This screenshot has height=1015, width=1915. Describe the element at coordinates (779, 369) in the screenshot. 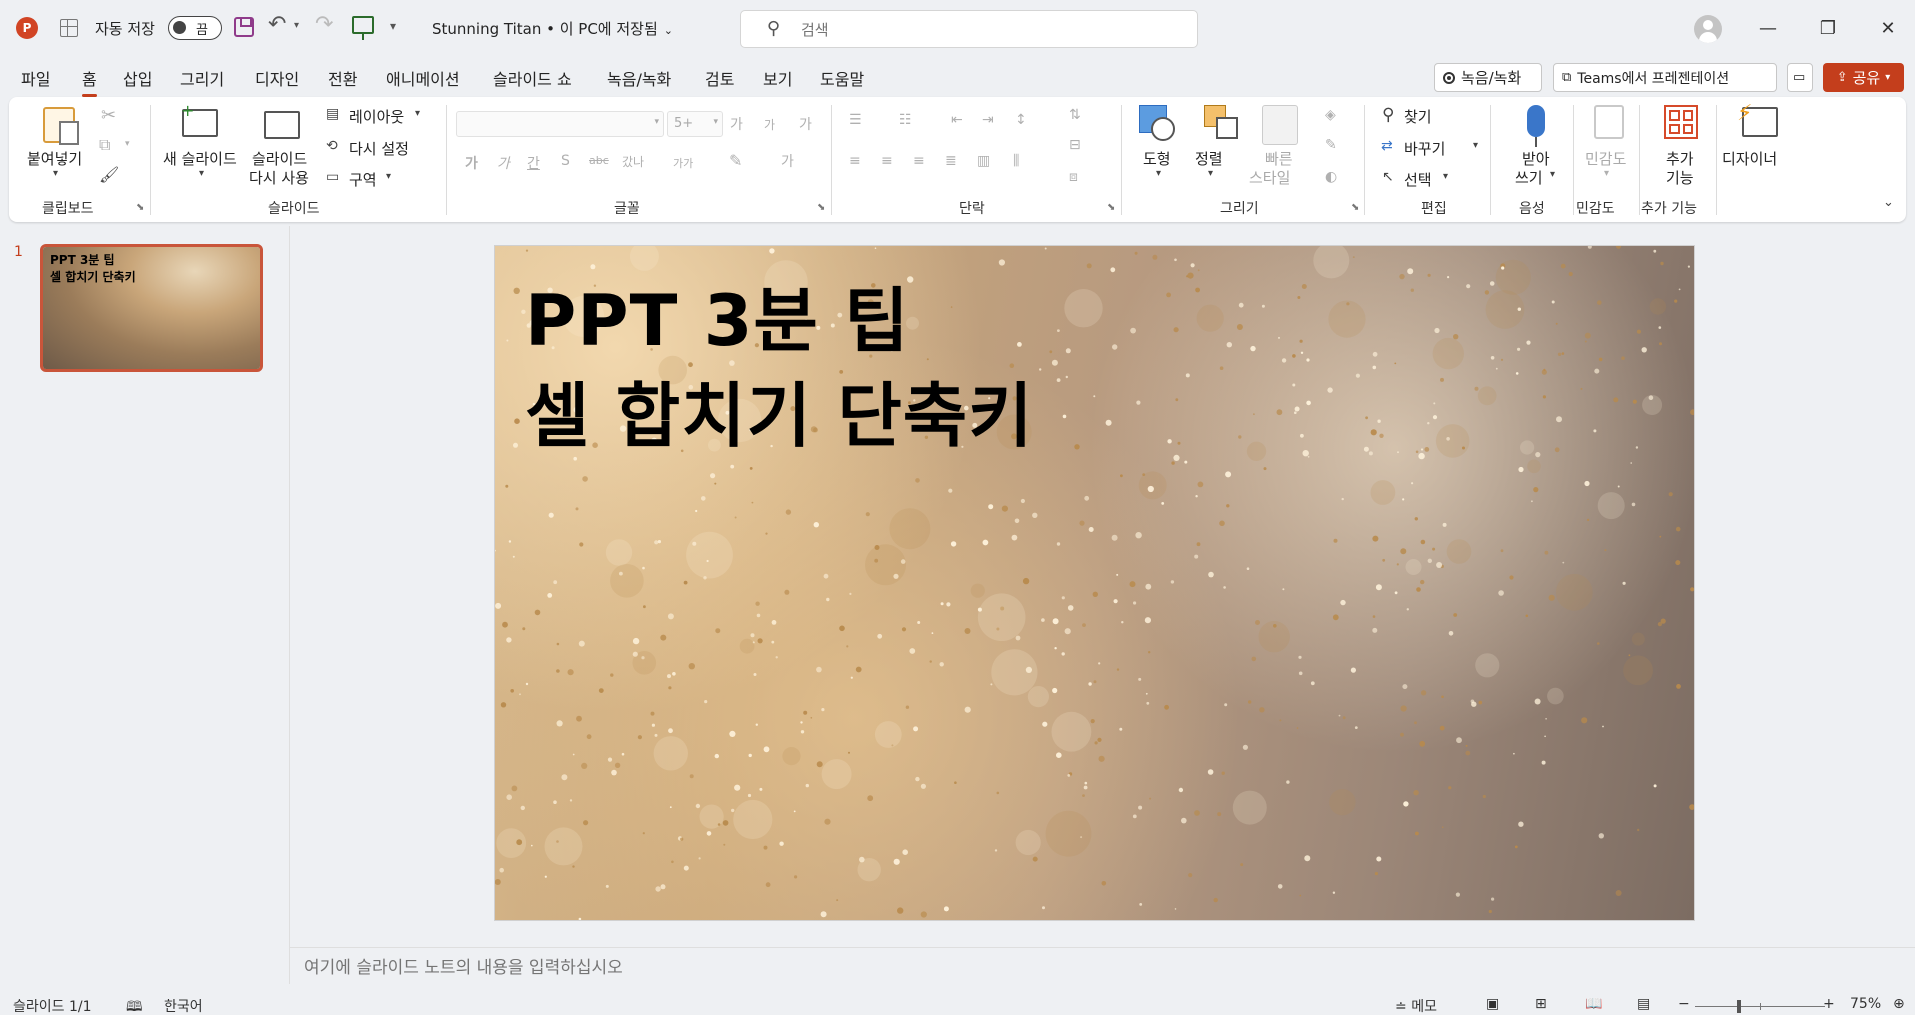

I see `slide-title: PPT 3분 팁 셀 합치기 단축키` at that location.